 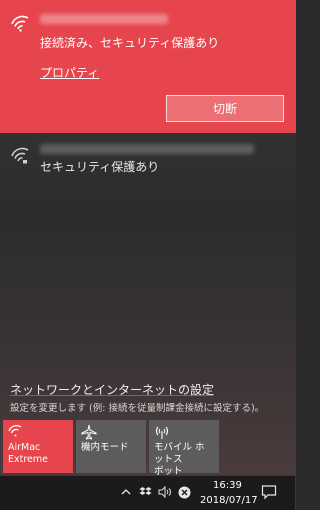 What do you see at coordinates (105, 447) in the screenshot?
I see `quick-action-label: 機内モード` at bounding box center [105, 447].